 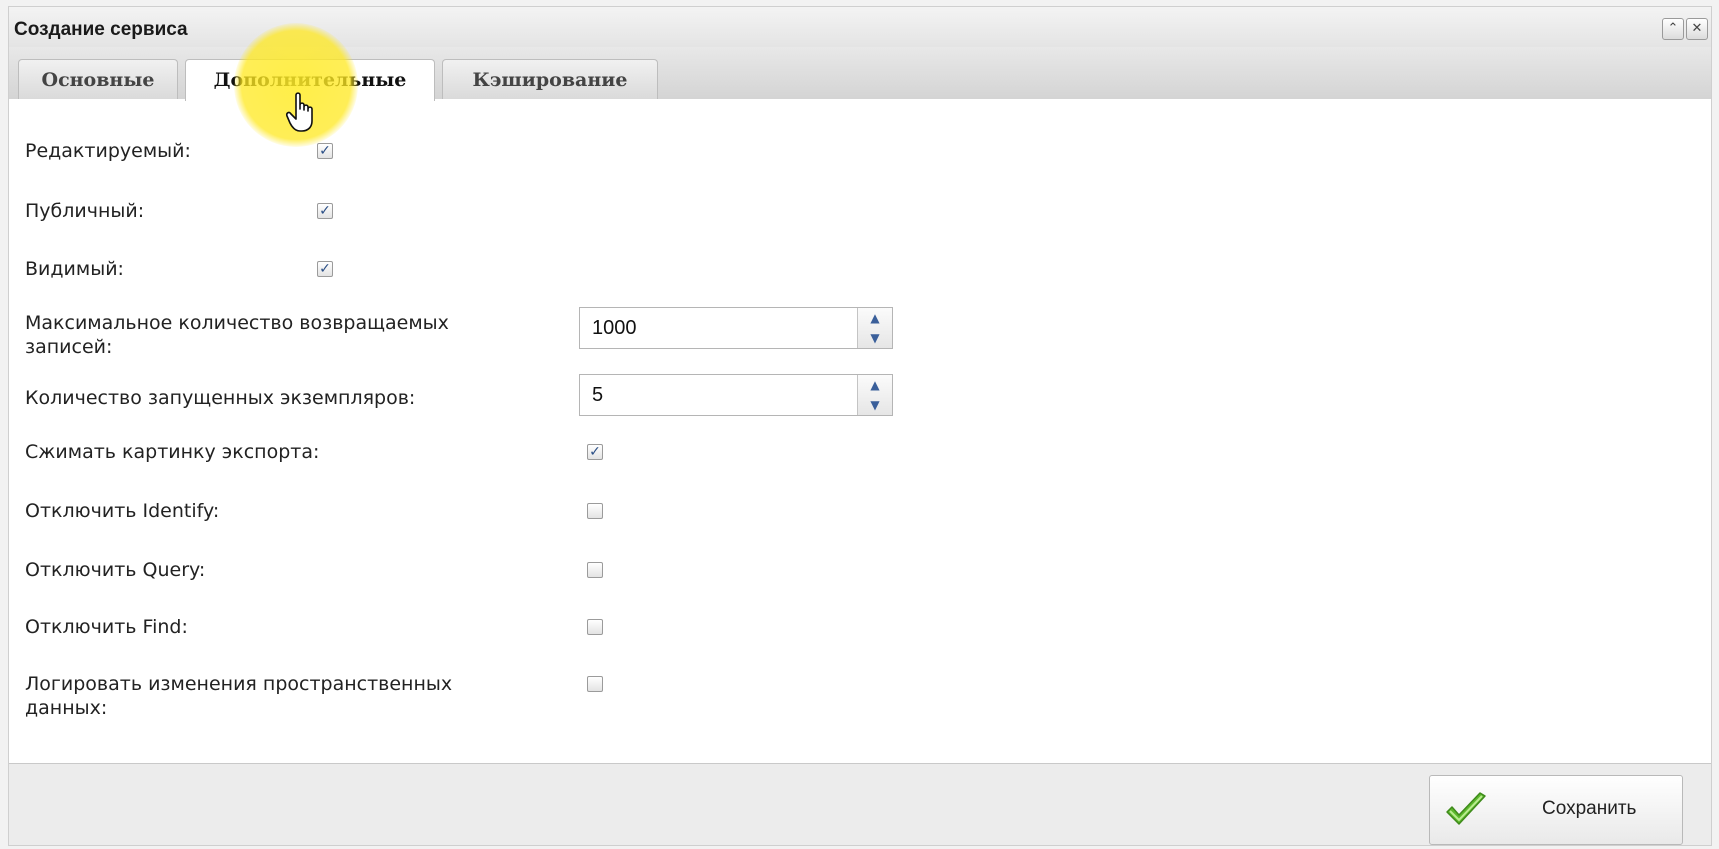 I want to click on tab-main: Основные, so click(x=98, y=79).